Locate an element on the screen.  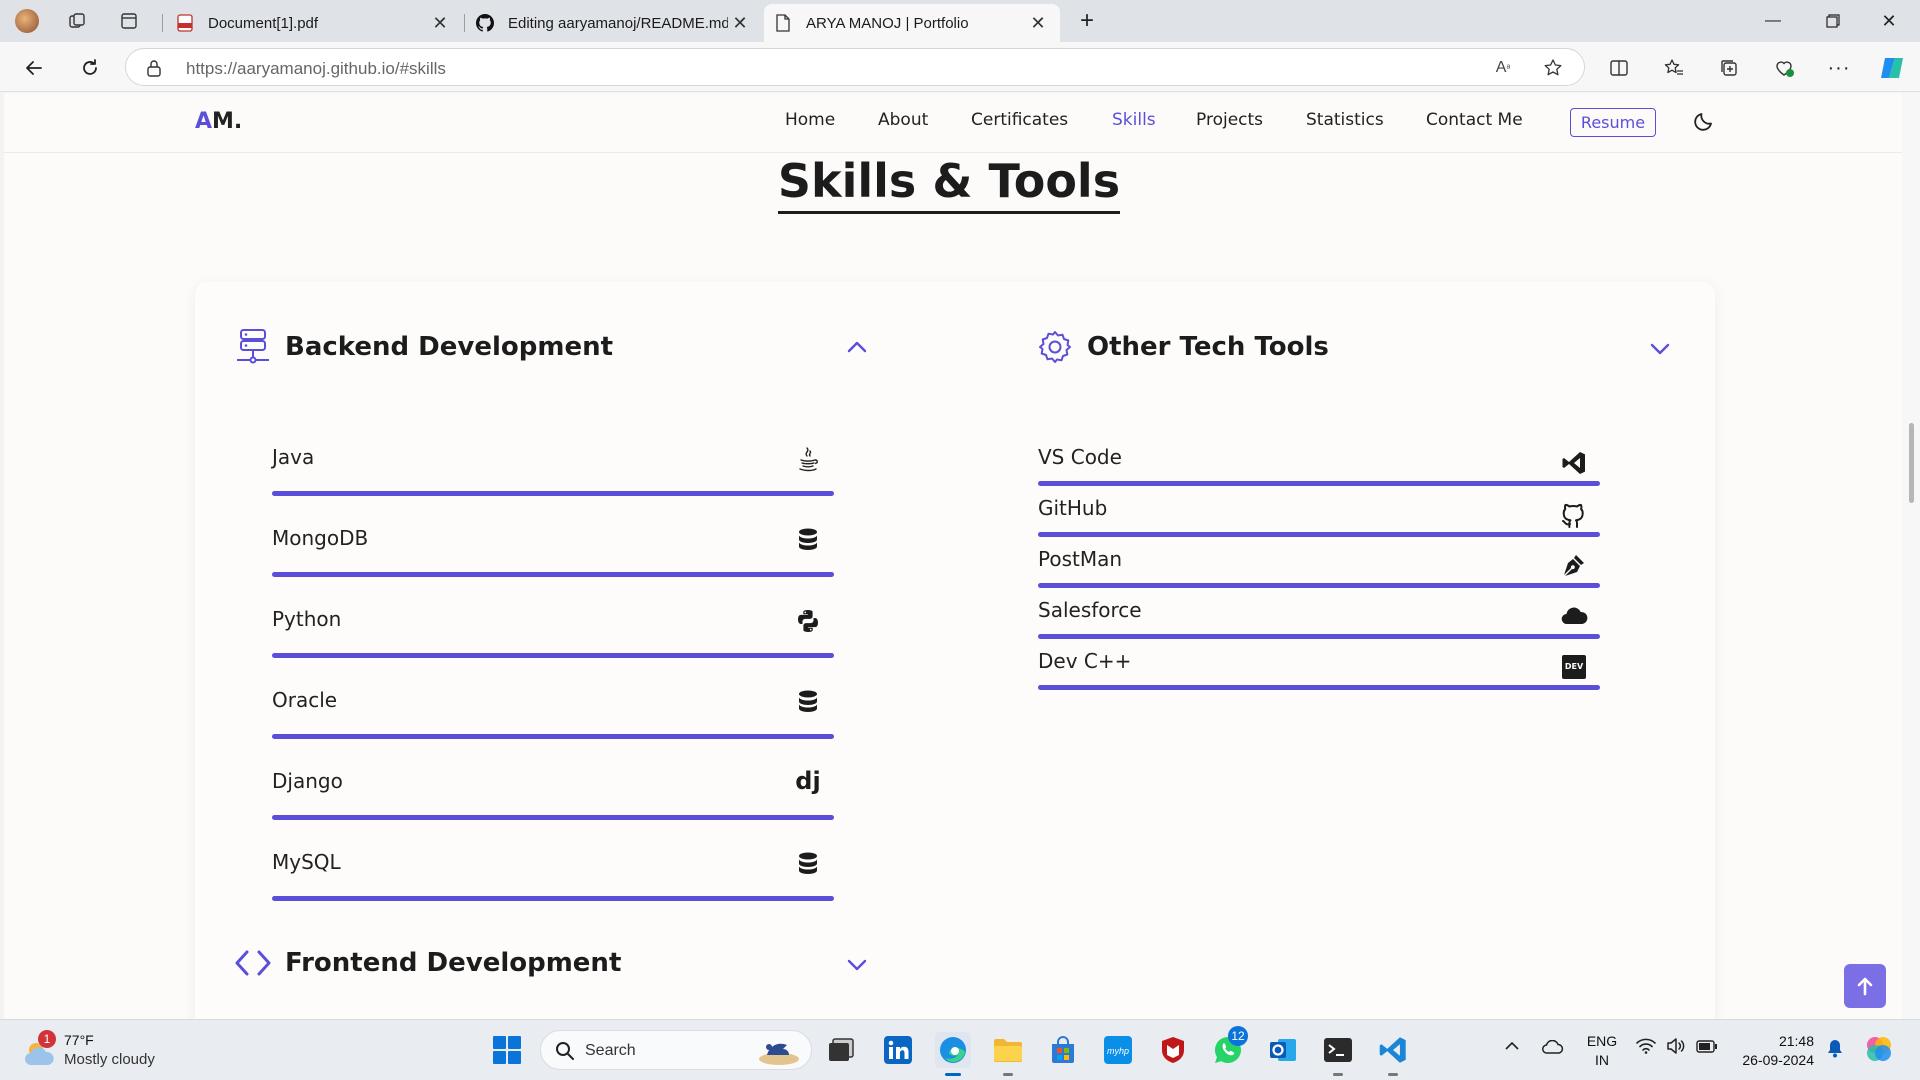
minimize-icon: — is located at coordinates (1773, 21).